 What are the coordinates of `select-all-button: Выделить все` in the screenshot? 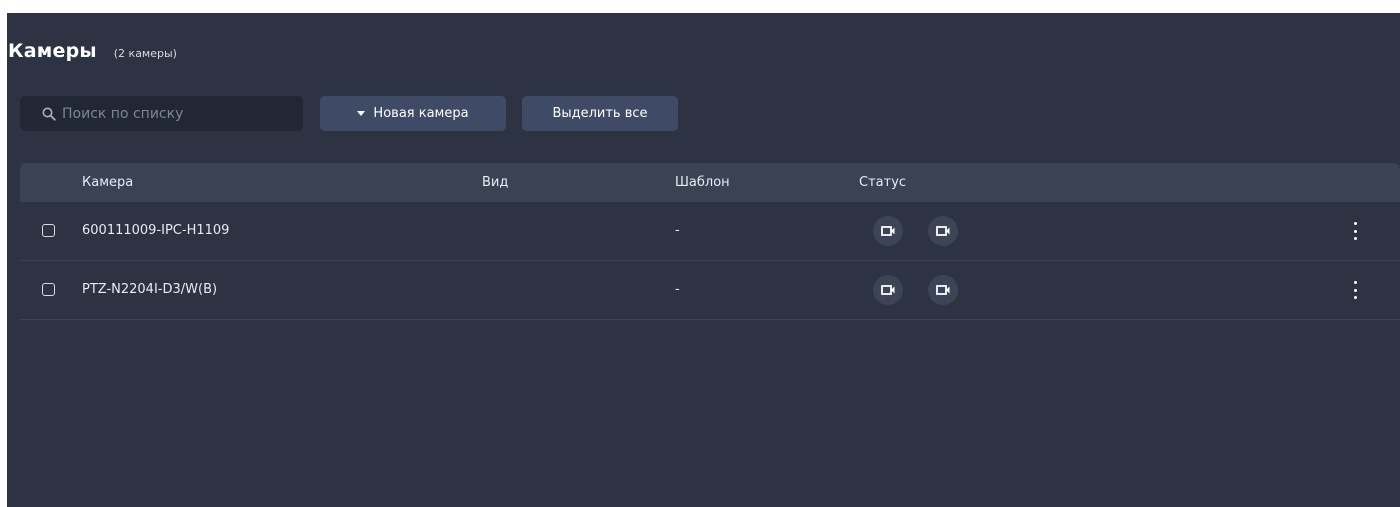 It's located at (600, 113).